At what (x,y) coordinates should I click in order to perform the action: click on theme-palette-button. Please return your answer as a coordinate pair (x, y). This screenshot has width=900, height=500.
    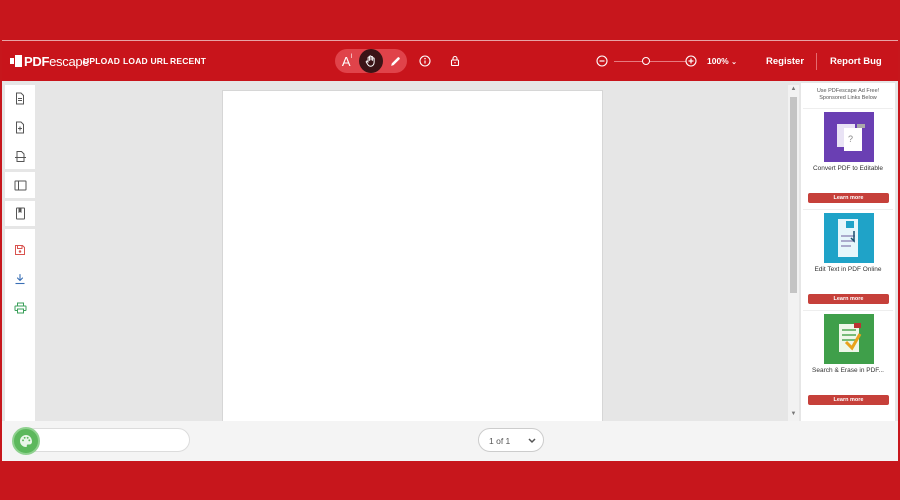
    Looking at the image, I should click on (26, 441).